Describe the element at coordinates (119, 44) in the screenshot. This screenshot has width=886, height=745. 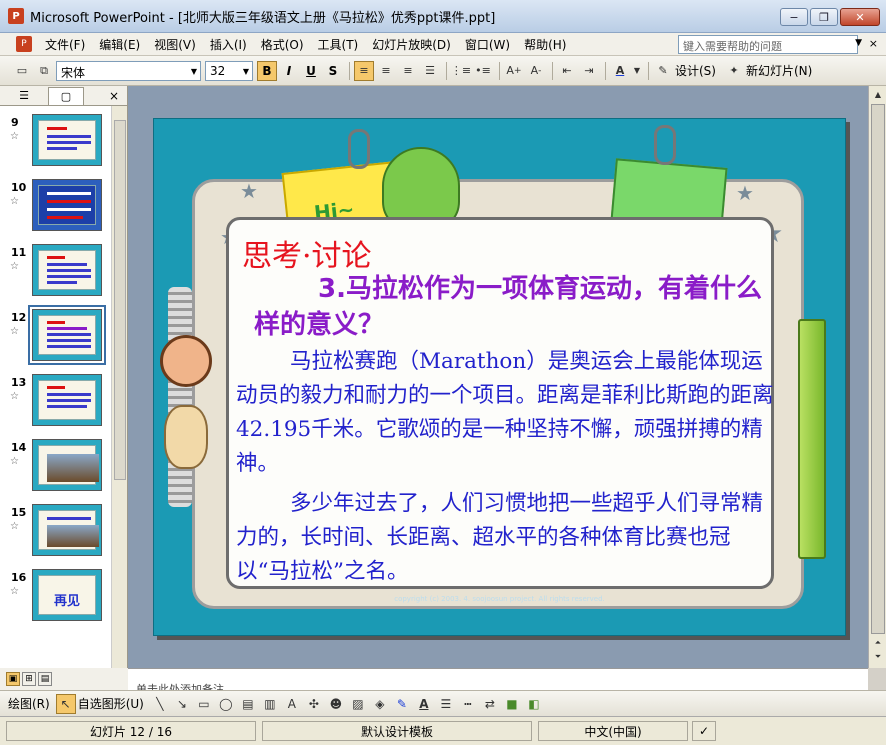
I see `menu-edit: 编辑(E)` at that location.